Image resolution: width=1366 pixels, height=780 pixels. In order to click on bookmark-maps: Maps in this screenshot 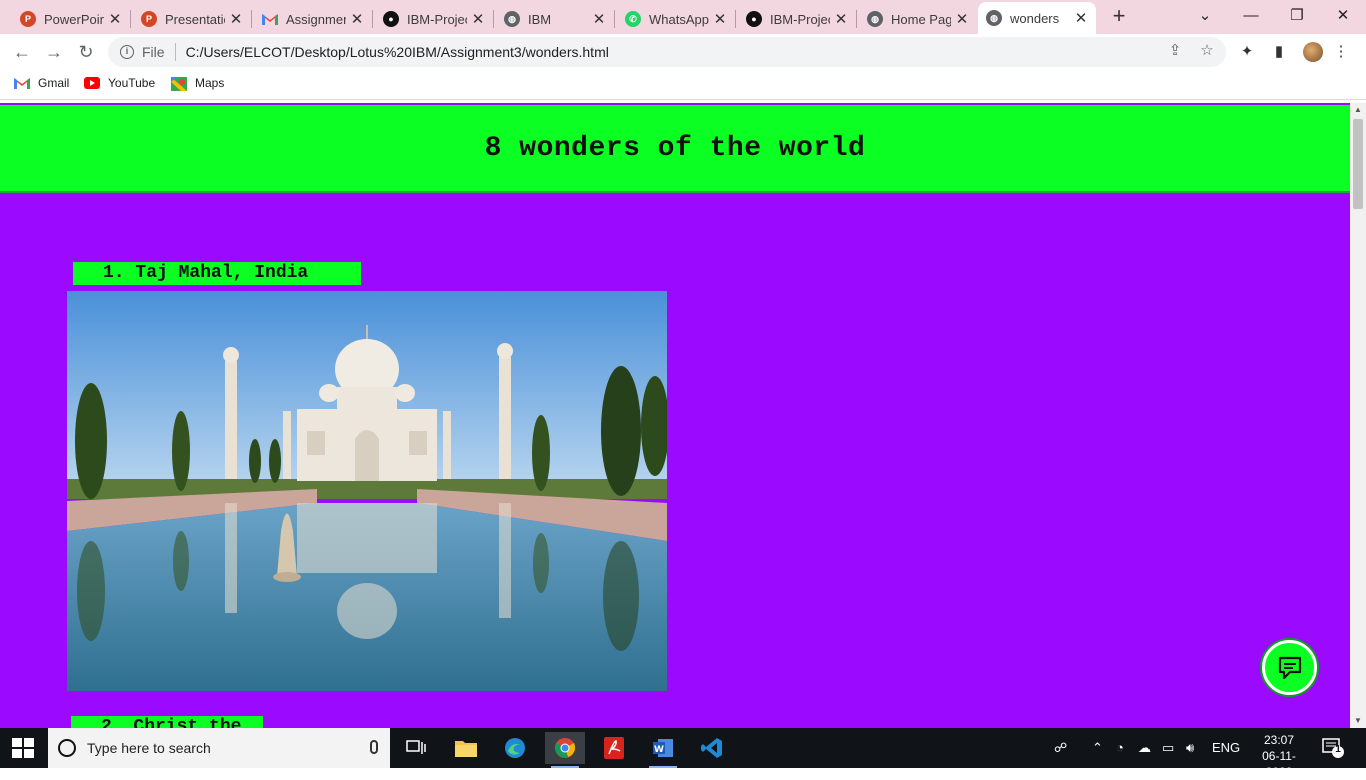, I will do `click(198, 83)`.